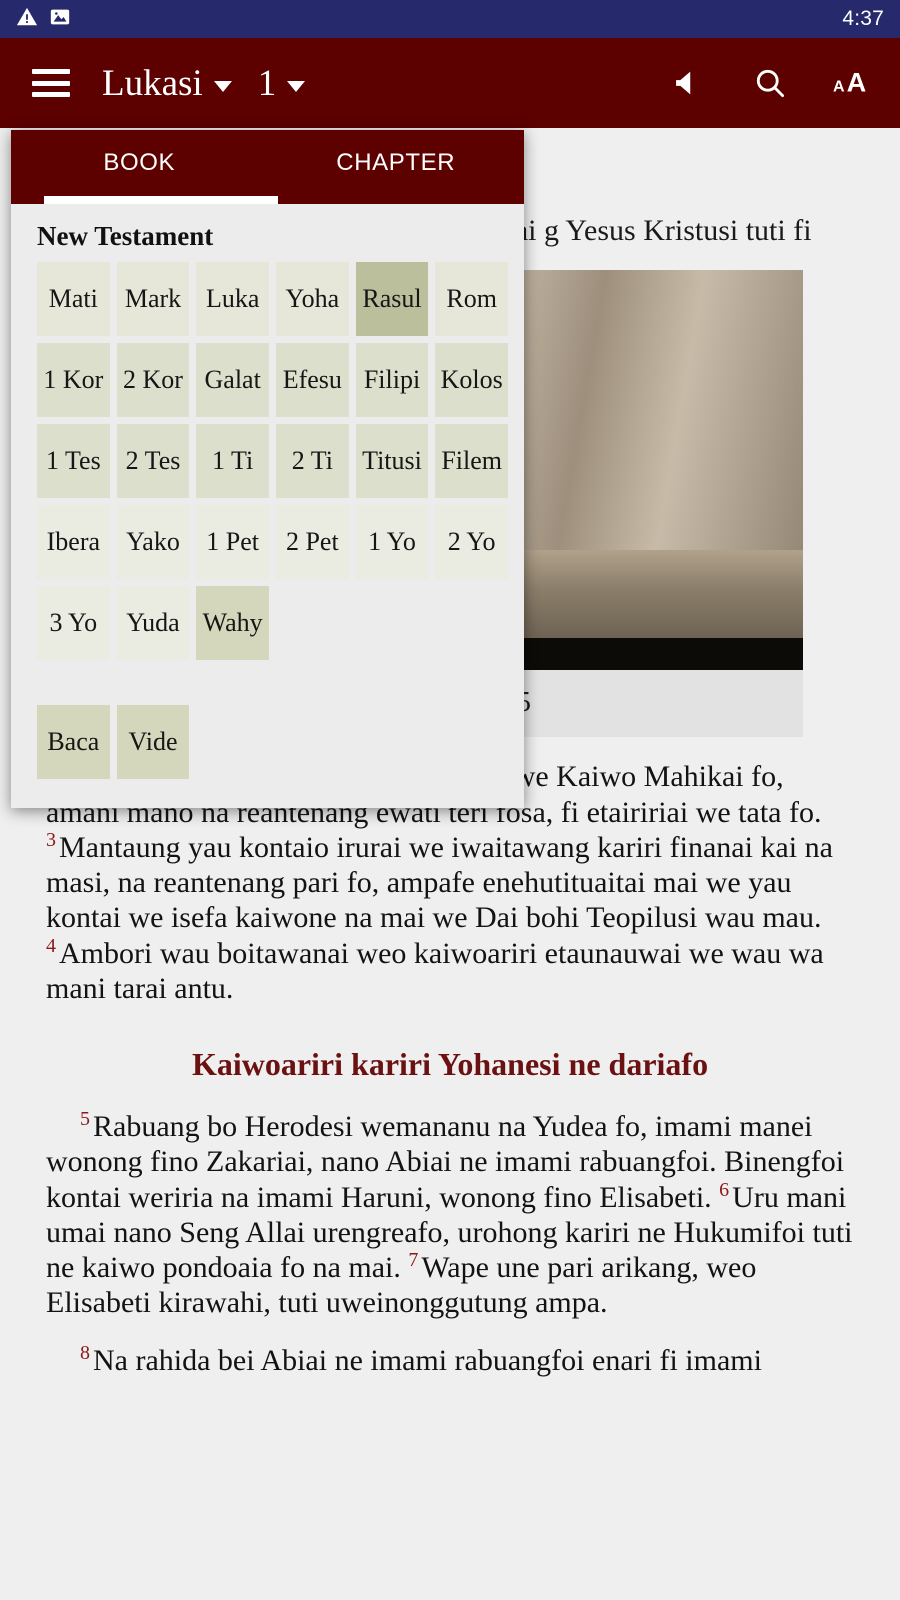 The image size is (900, 1600). Describe the element at coordinates (267, 742) in the screenshot. I see `extras-grid: Baca Vide` at that location.